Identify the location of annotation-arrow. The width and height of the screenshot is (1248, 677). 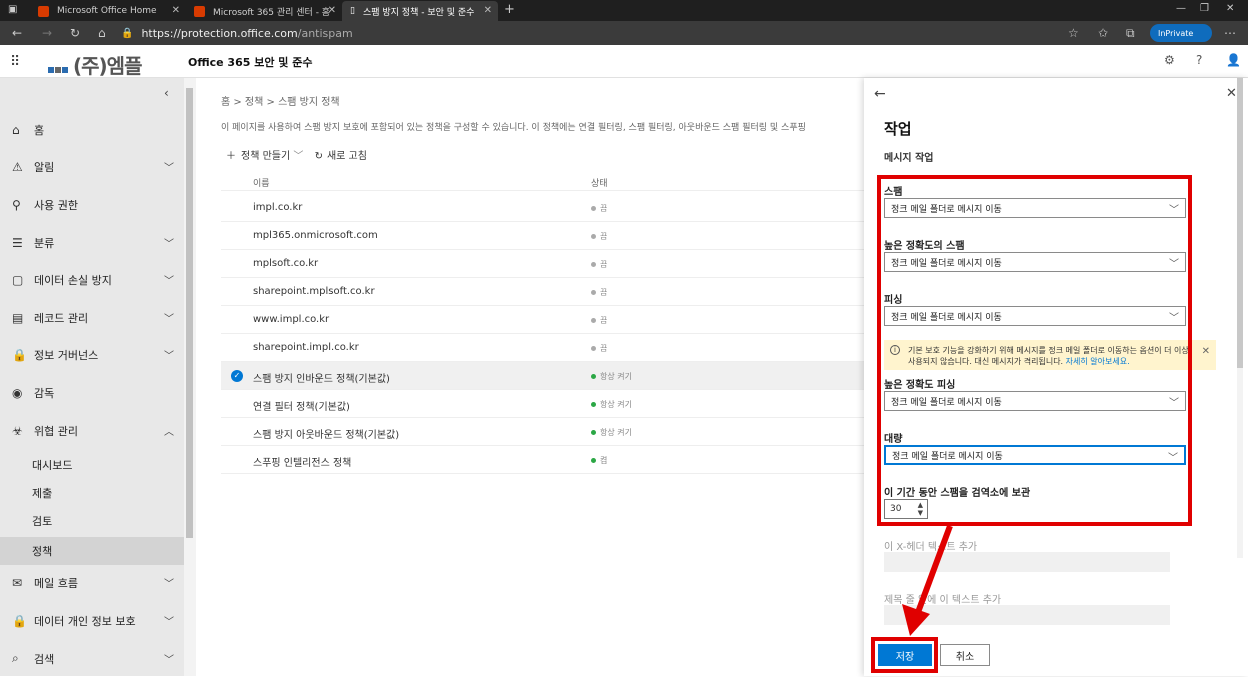
(927, 580).